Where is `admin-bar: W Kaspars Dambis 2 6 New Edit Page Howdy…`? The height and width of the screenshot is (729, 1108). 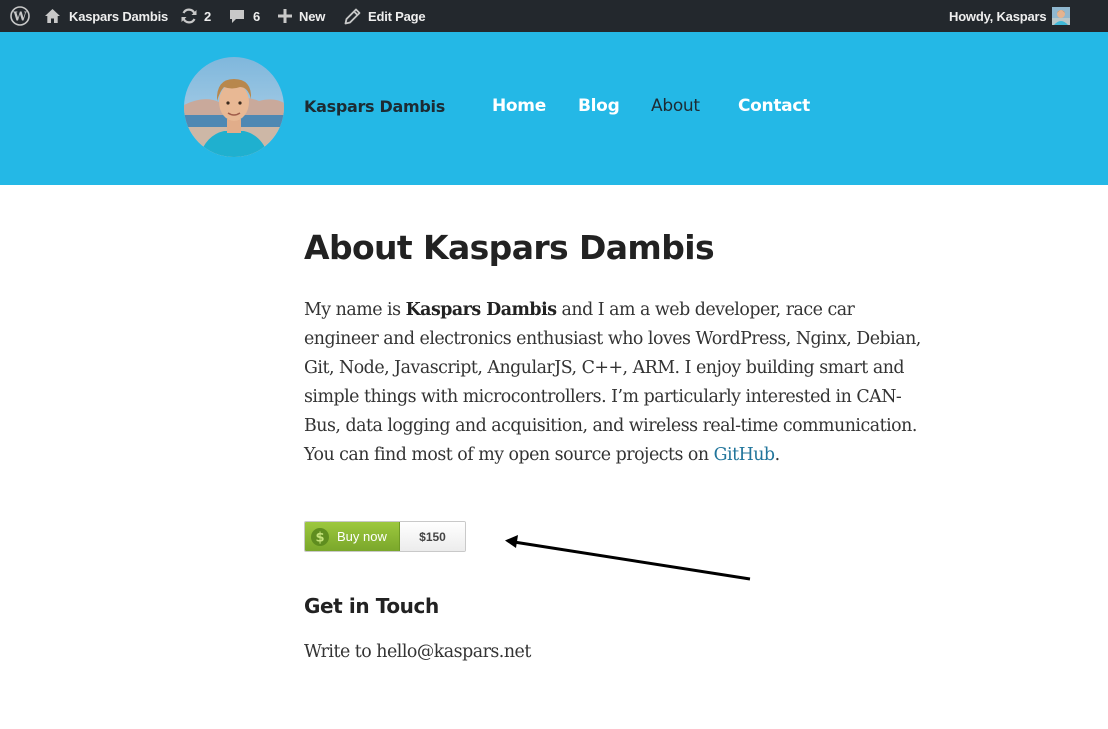
admin-bar: W Kaspars Dambis 2 6 New Edit Page Howdy… is located at coordinates (554, 16).